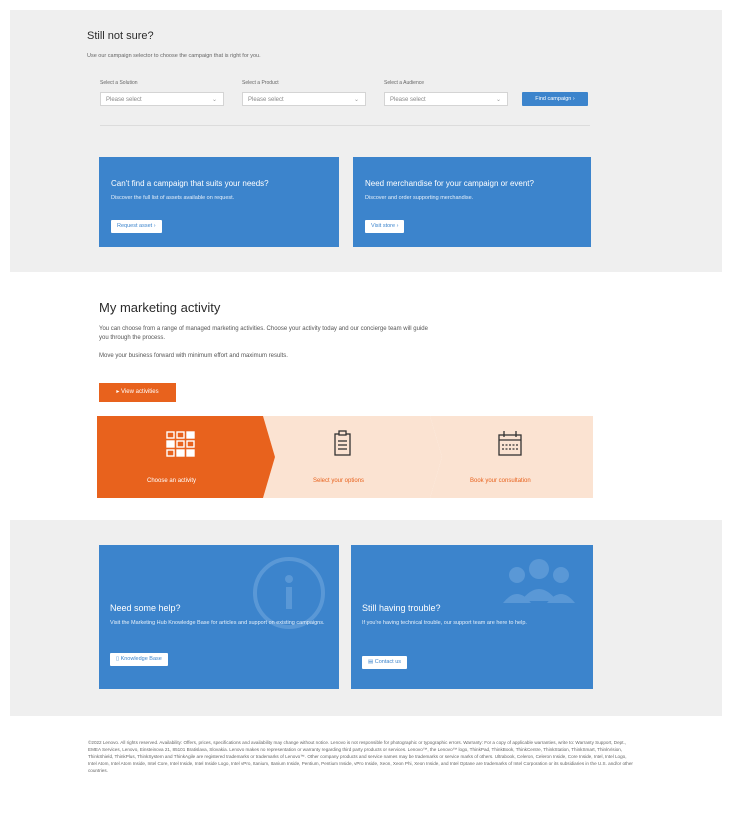 This screenshot has width=729, height=815. I want to click on activity-steps, so click(345, 457).